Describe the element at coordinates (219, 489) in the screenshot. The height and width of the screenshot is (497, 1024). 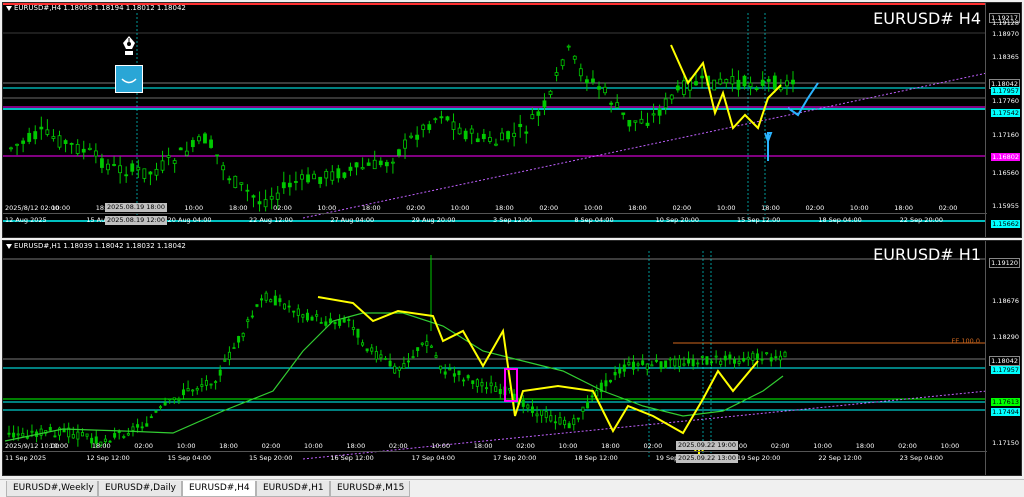
I see `tab-h4: EURUSD#,H4` at that location.